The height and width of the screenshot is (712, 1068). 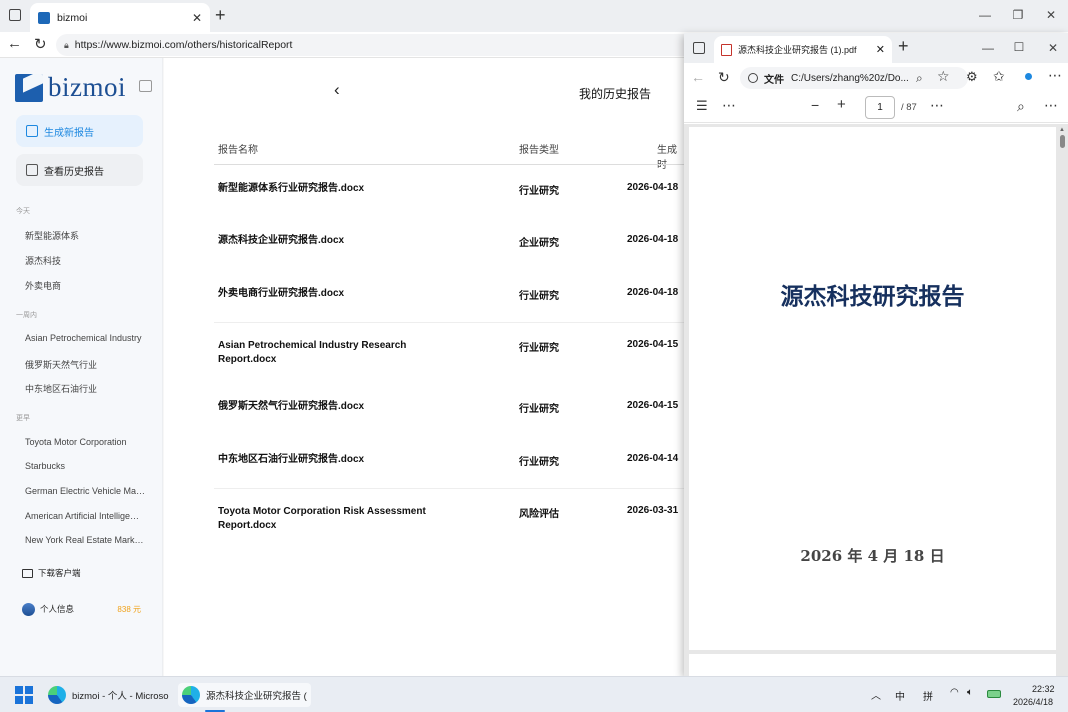 I want to click on scroll-up-icon: ▲, so click(x=1062, y=130).